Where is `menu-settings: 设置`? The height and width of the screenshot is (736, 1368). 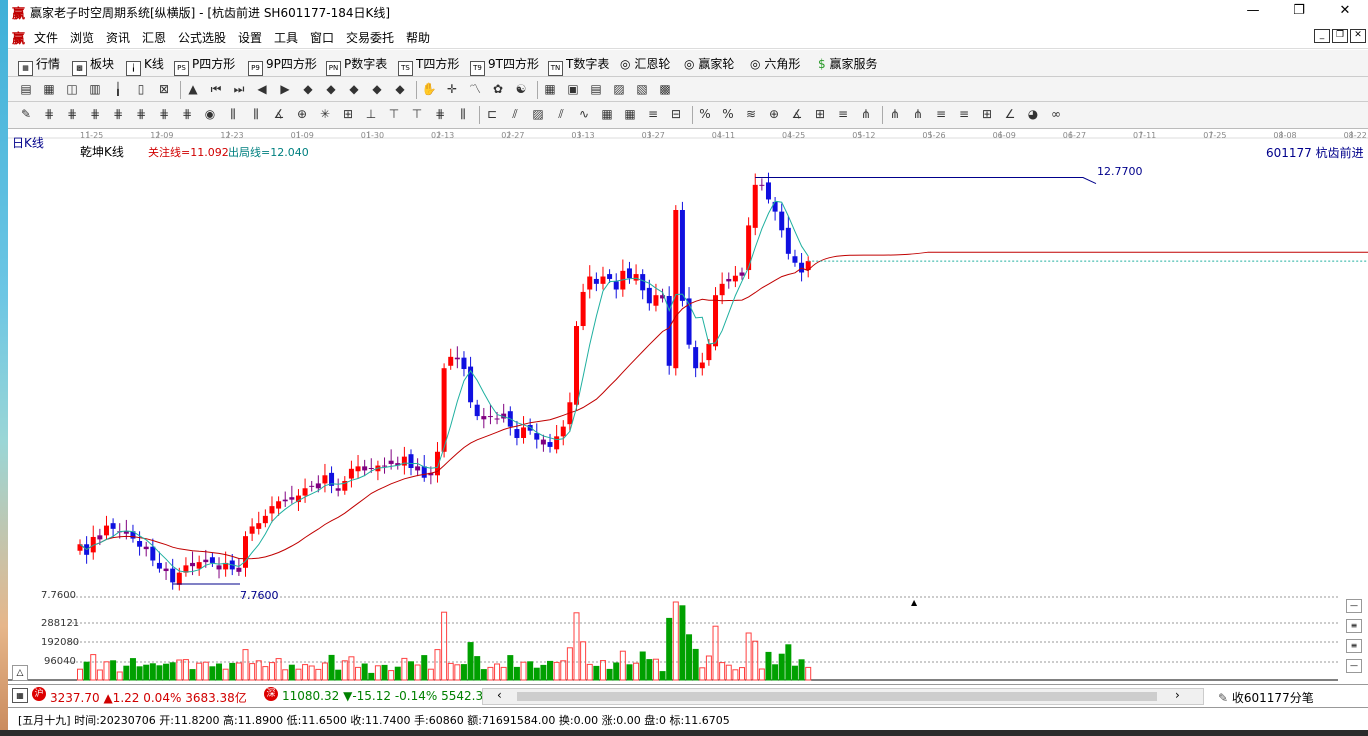
menu-settings: 设置 is located at coordinates (250, 37).